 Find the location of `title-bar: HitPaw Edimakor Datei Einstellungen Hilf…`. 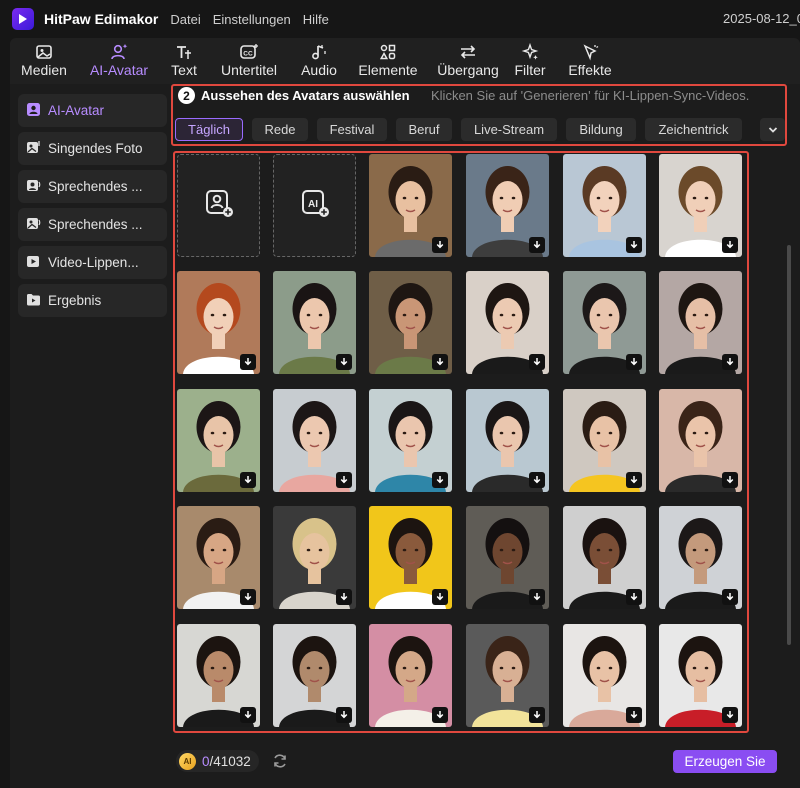

title-bar: HitPaw Edimakor Datei Einstellungen Hilf… is located at coordinates (400, 19).